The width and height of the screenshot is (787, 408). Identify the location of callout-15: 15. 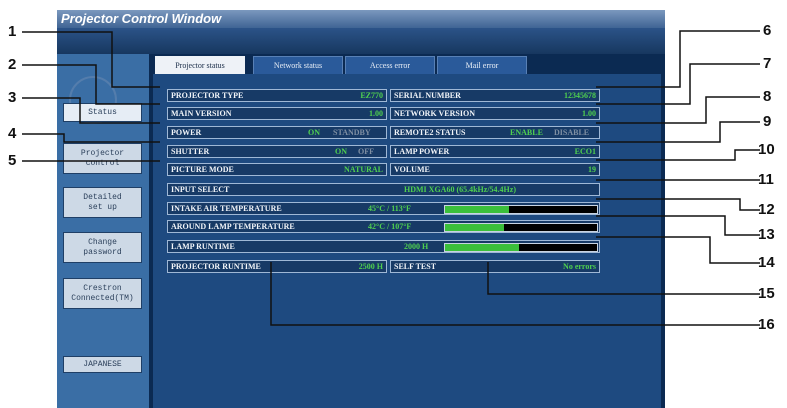
(766, 293).